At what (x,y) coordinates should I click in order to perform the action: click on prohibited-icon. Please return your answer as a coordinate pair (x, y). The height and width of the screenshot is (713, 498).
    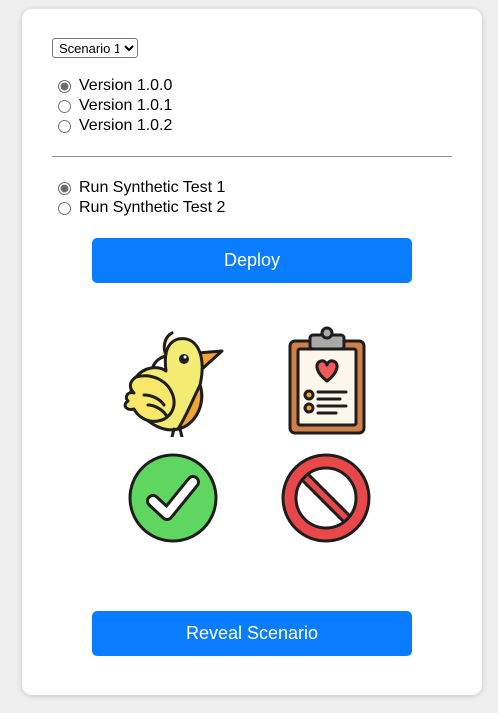
    Looking at the image, I should click on (326, 498).